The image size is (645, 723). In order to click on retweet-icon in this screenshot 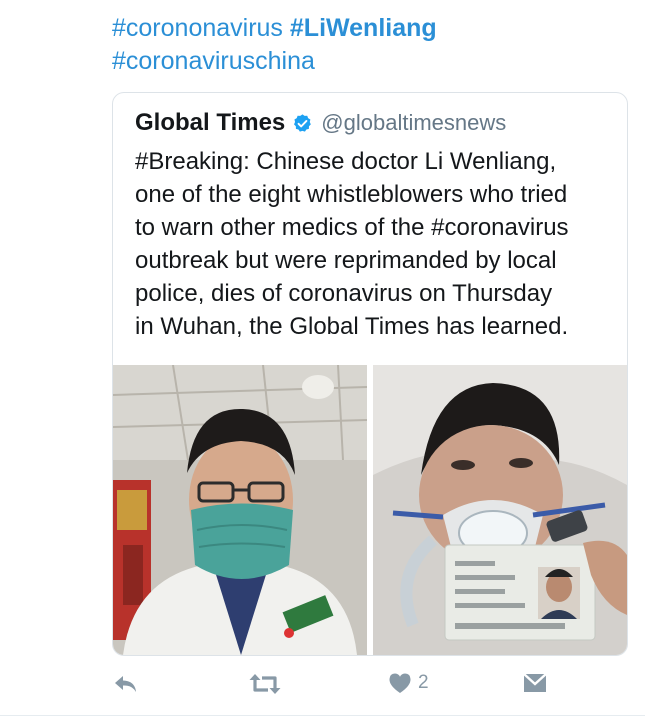, I will do `click(265, 684)`.